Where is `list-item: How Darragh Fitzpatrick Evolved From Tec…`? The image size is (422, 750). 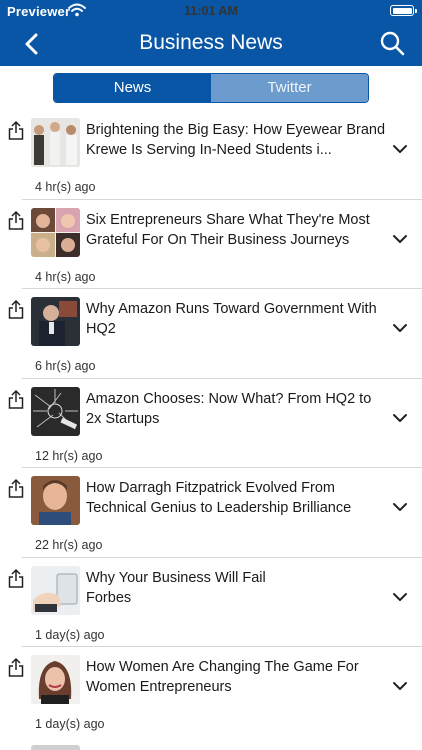
list-item: How Darragh Fitzpatrick Evolved From Tec… is located at coordinates (215, 513).